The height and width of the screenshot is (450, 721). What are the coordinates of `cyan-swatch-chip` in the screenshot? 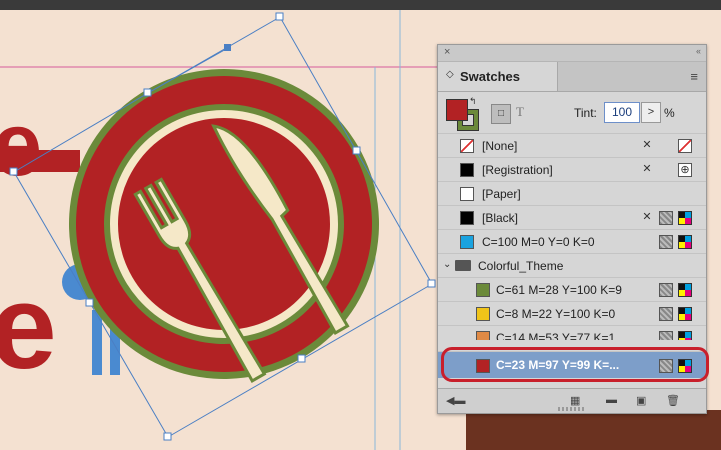 It's located at (467, 242).